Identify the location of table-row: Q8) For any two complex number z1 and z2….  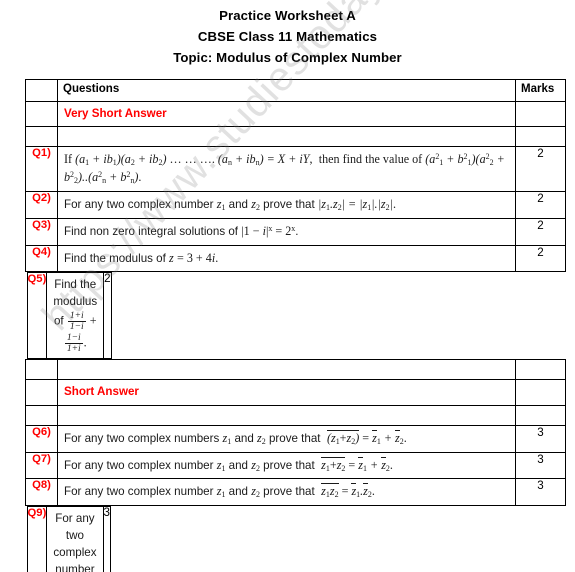
(295, 492).